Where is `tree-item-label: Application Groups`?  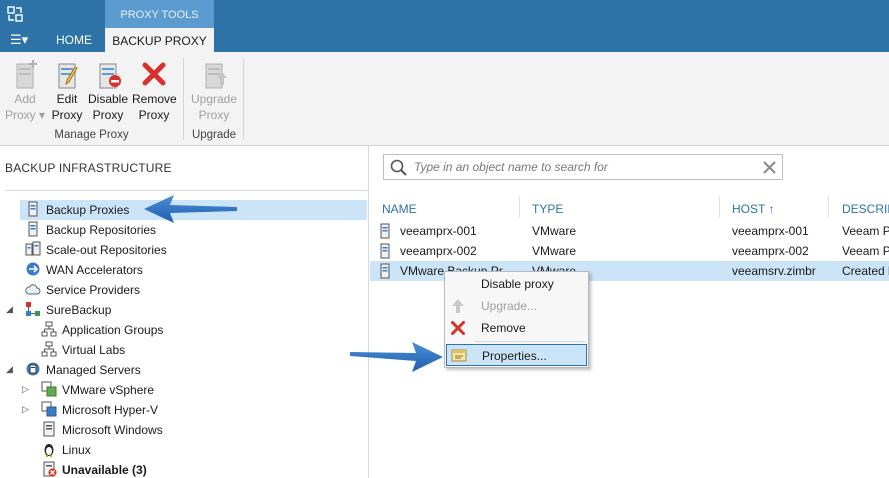 tree-item-label: Application Groups is located at coordinates (113, 330).